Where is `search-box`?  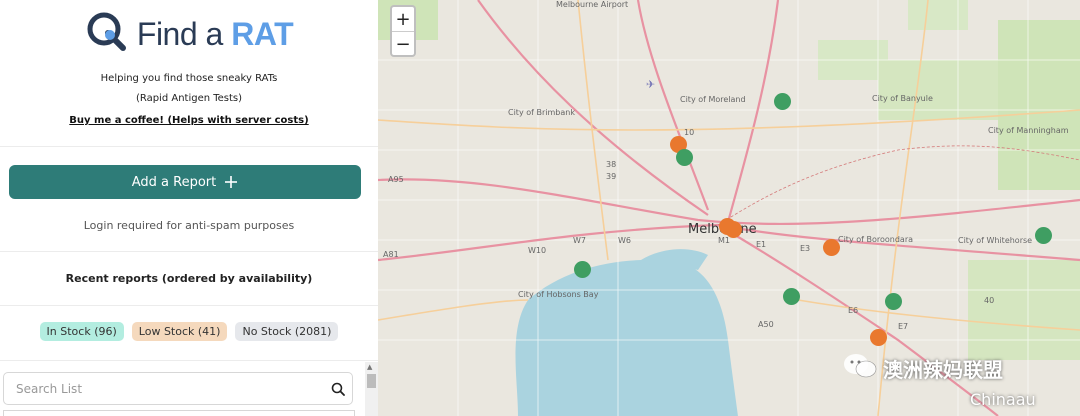
search-box is located at coordinates (178, 388).